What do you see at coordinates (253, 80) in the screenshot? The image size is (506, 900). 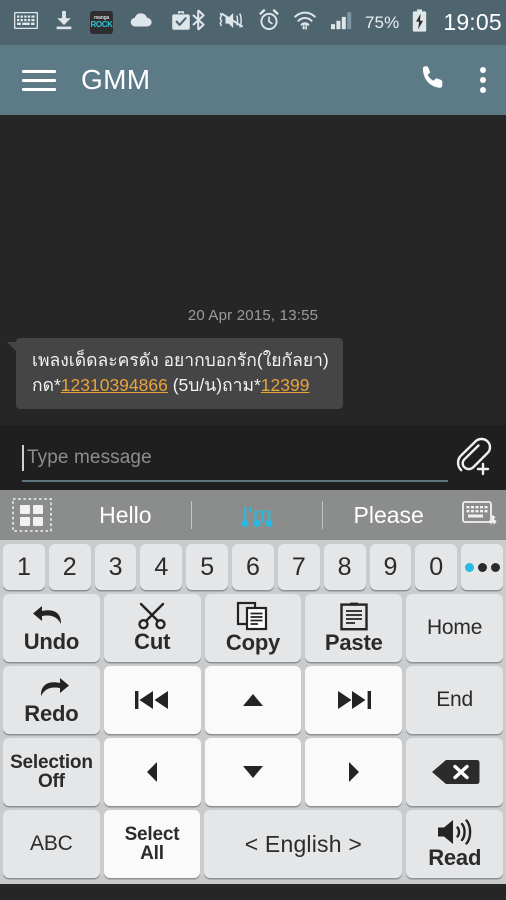 I see `app-bar: GMM` at bounding box center [253, 80].